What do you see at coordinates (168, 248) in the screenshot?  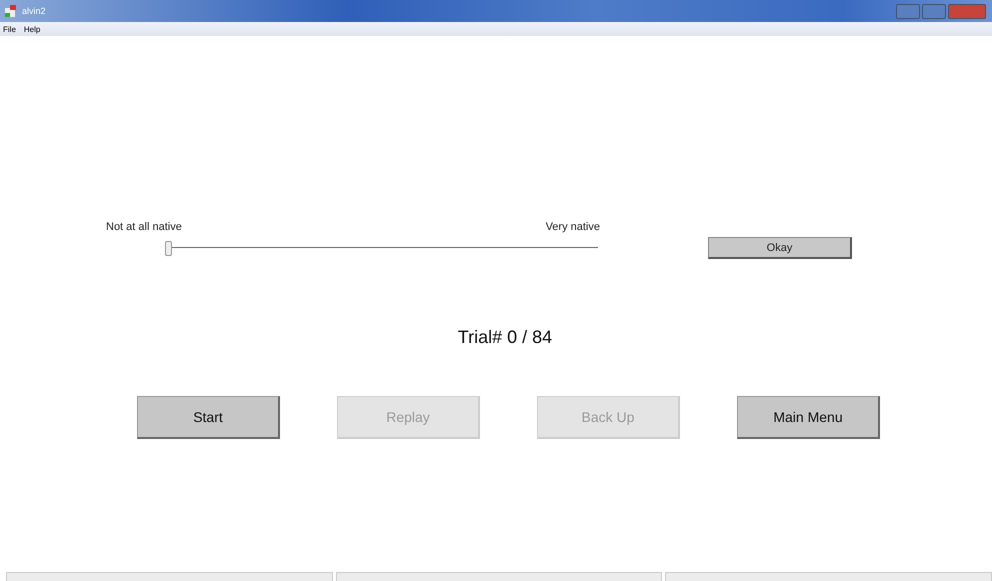 I see `slider-thumb` at bounding box center [168, 248].